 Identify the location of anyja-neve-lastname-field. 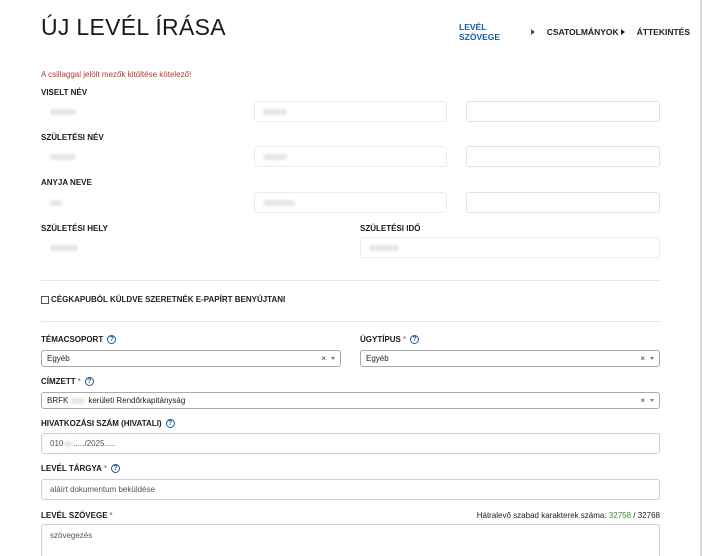
(350, 202).